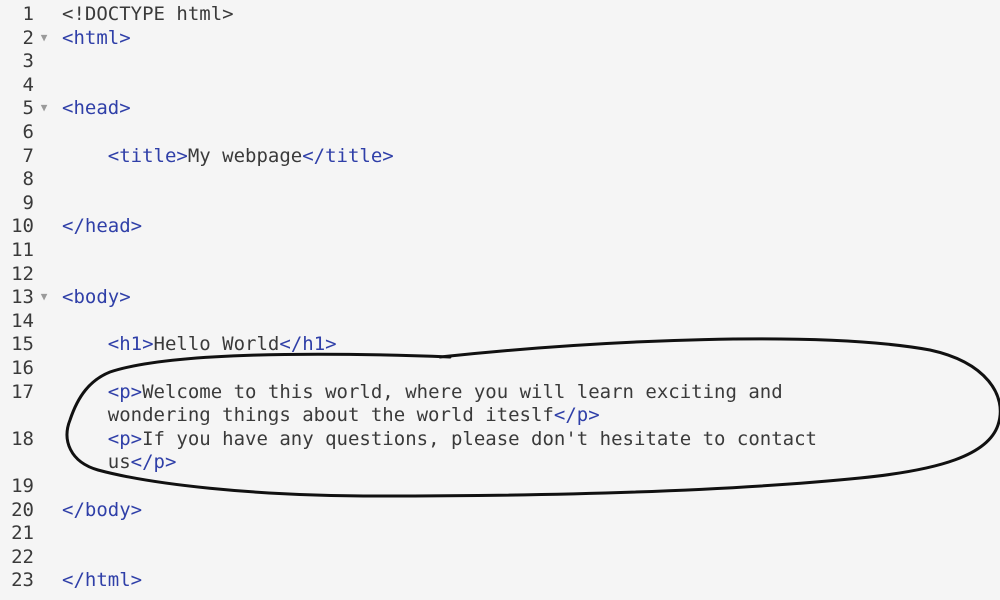 This screenshot has width=1000, height=600. I want to click on html-tag-token: </title>, so click(348, 155).